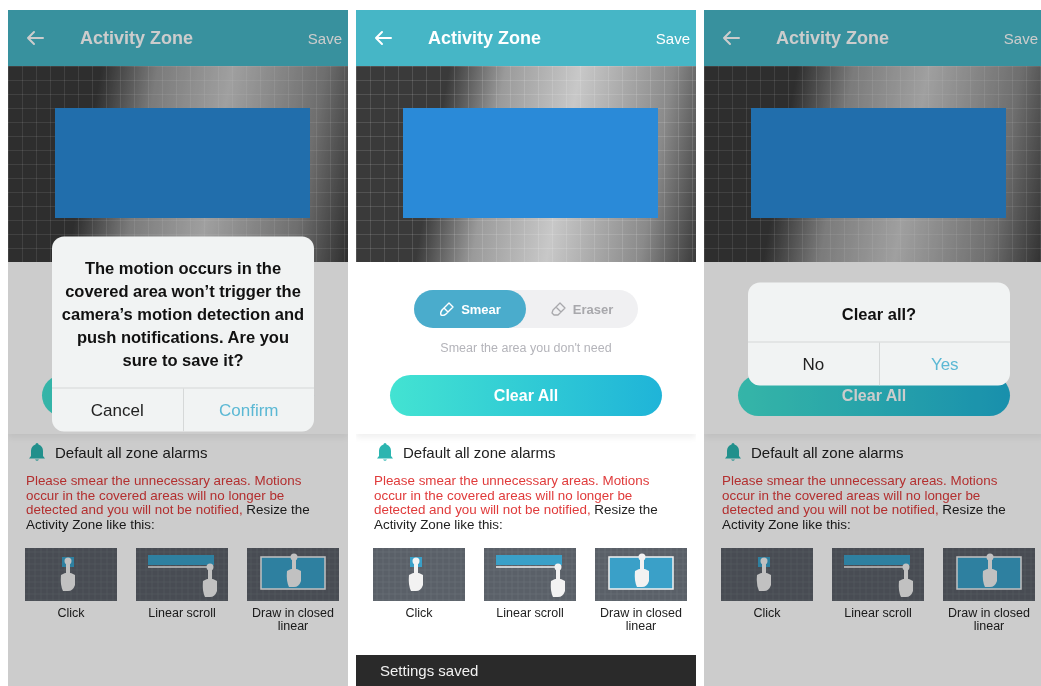 This screenshot has width=1041, height=686. What do you see at coordinates (526, 395) in the screenshot?
I see `clear-all-button: Clear All` at bounding box center [526, 395].